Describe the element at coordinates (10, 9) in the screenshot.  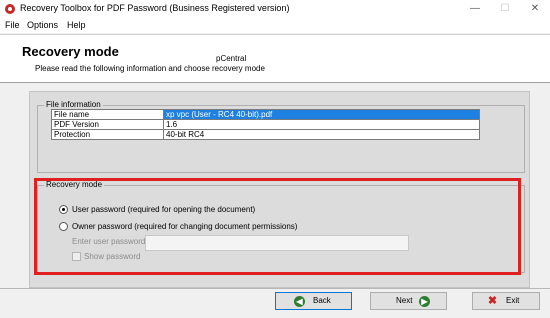
I see `app-icon` at that location.